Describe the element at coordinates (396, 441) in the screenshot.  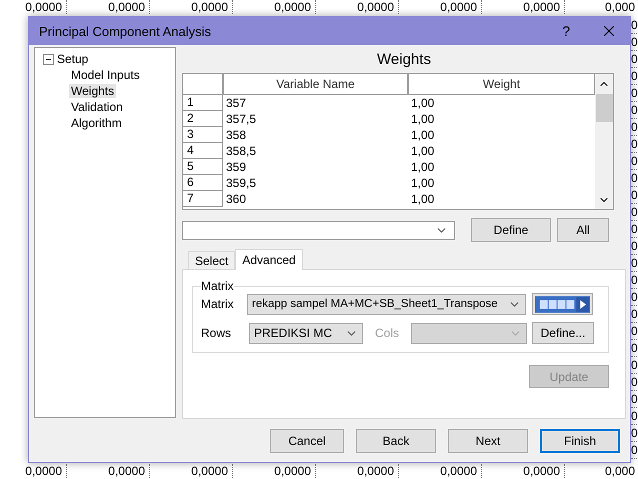
I see `dialog-button: Back` at that location.